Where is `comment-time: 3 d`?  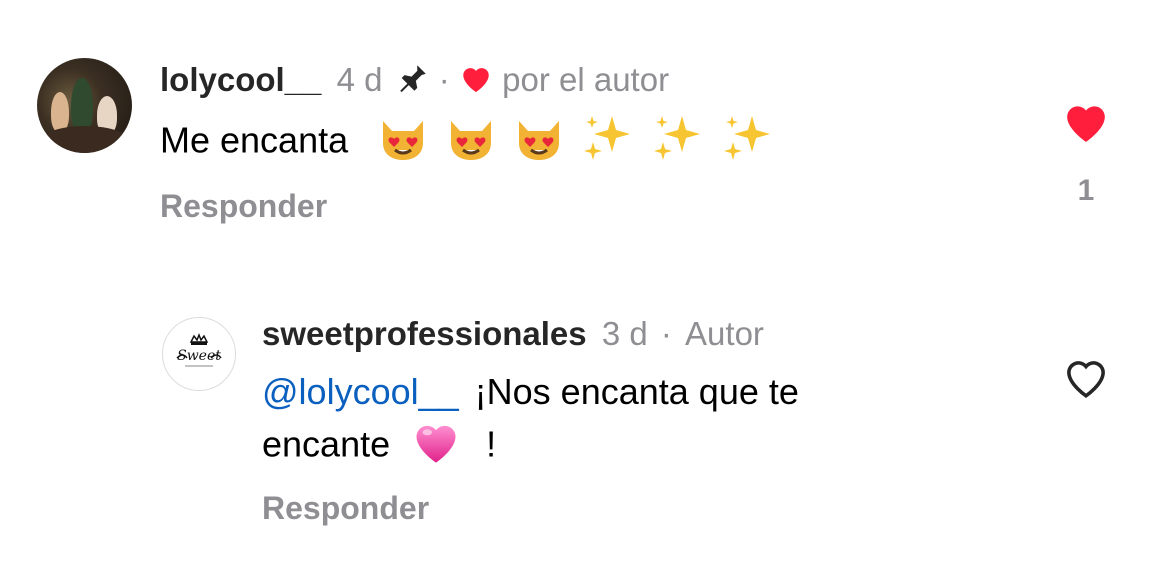 comment-time: 3 d is located at coordinates (624, 333).